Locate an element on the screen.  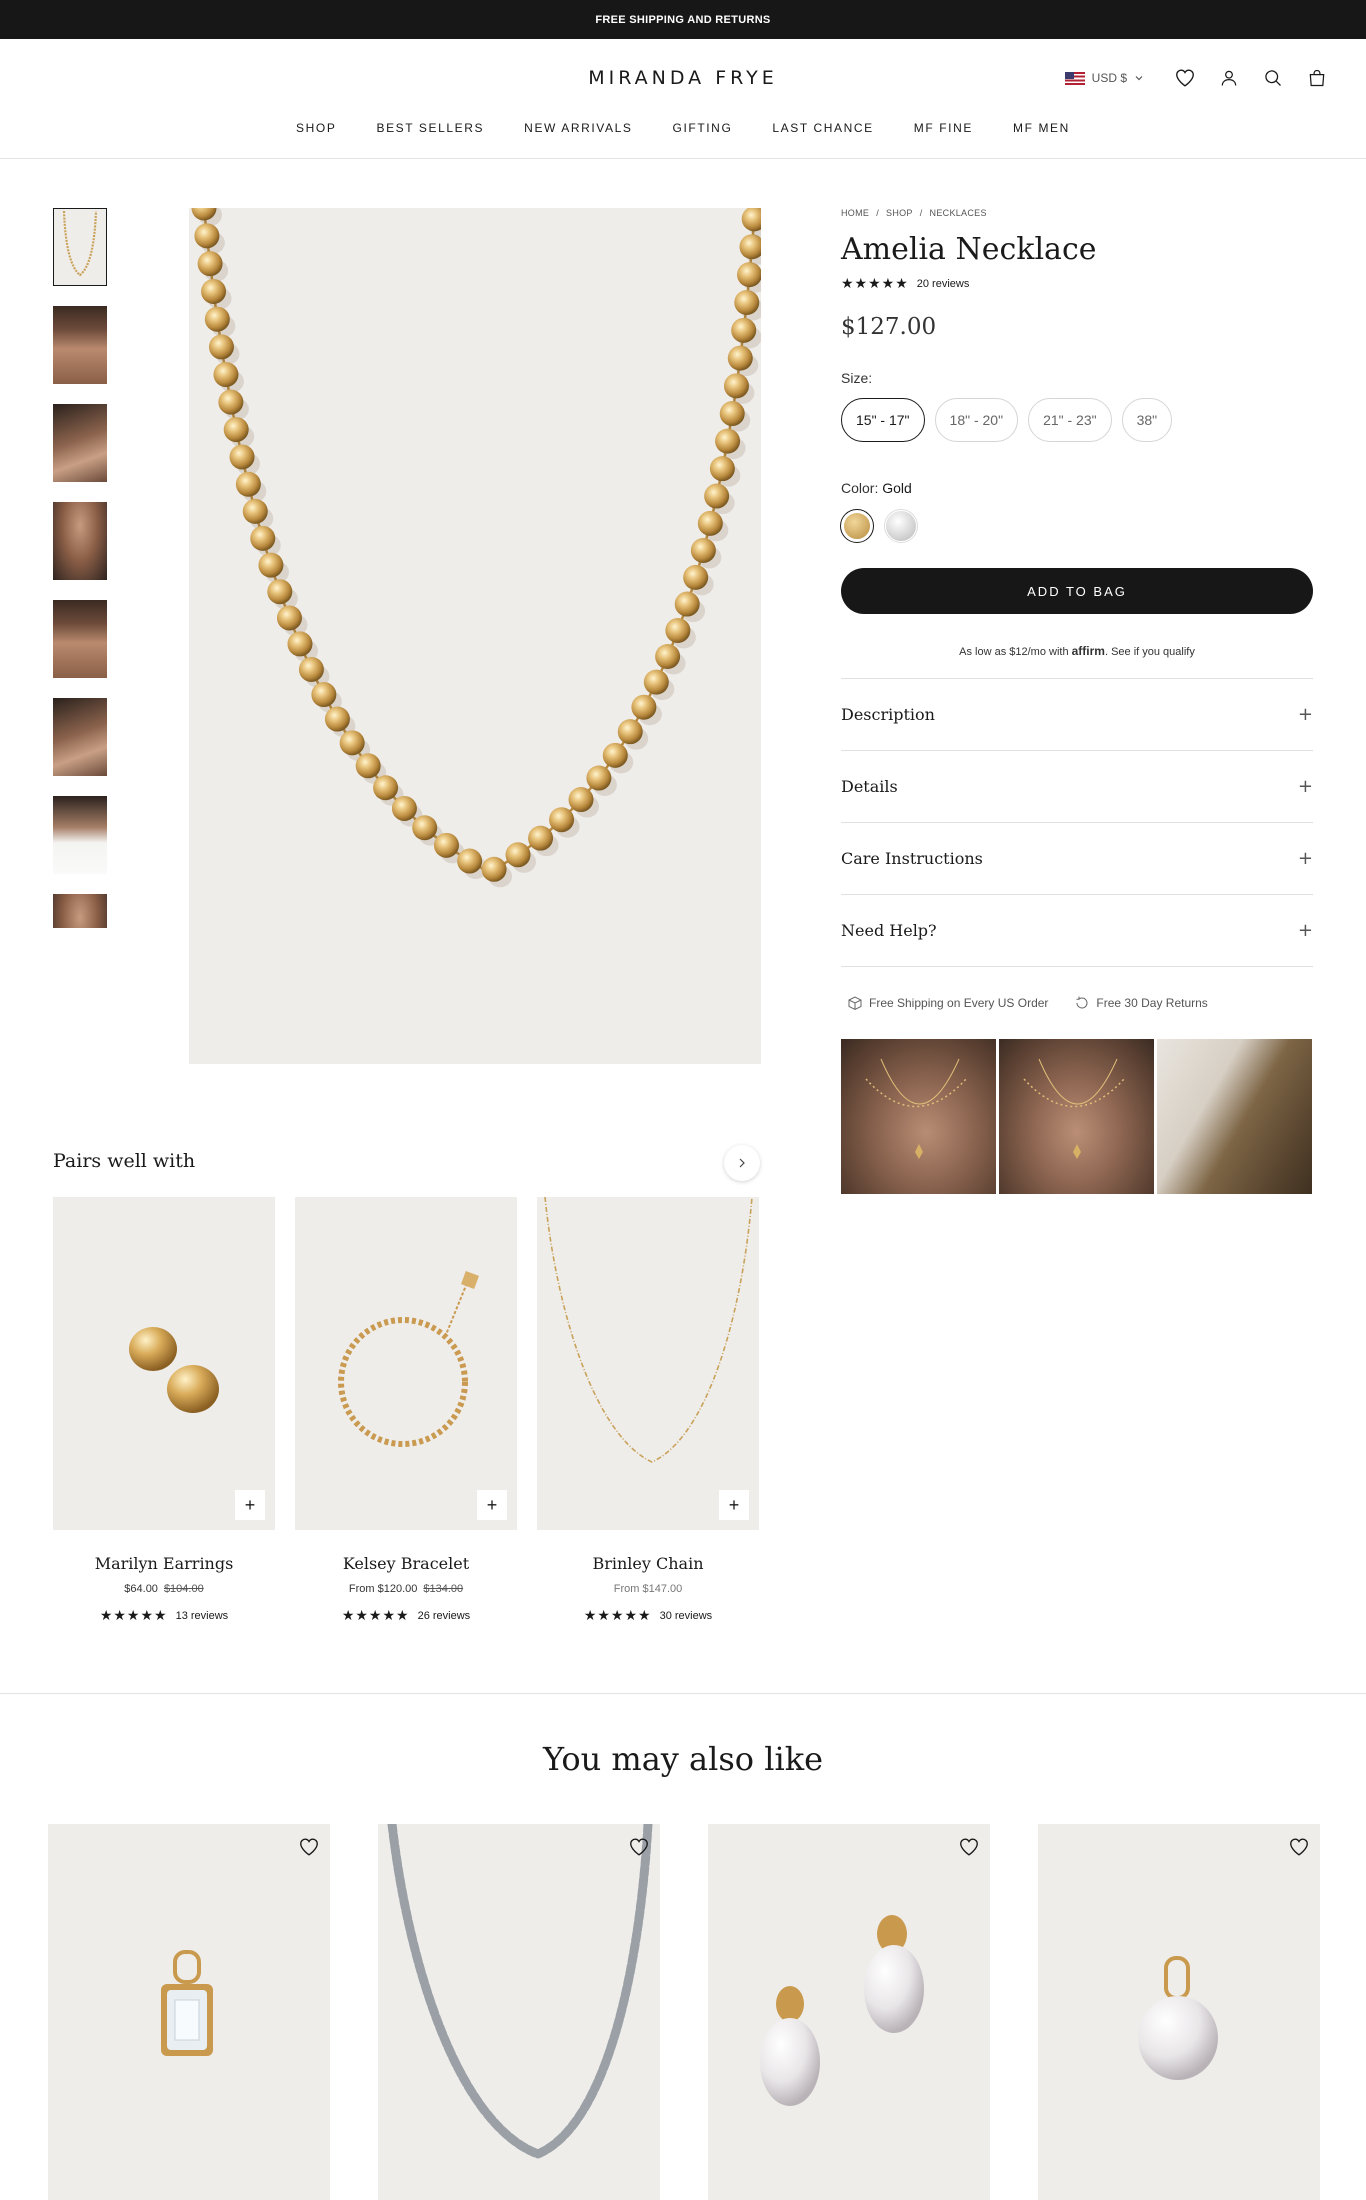
breadcrumb: HOME / SHOP / NECKLACES is located at coordinates (1077, 213).